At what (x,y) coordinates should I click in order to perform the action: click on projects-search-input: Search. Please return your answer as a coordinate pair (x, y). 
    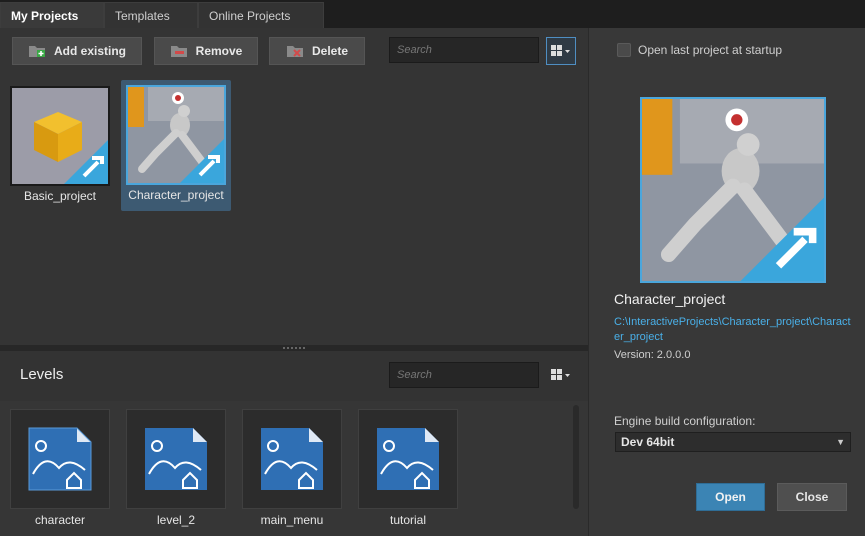
    Looking at the image, I should click on (464, 50).